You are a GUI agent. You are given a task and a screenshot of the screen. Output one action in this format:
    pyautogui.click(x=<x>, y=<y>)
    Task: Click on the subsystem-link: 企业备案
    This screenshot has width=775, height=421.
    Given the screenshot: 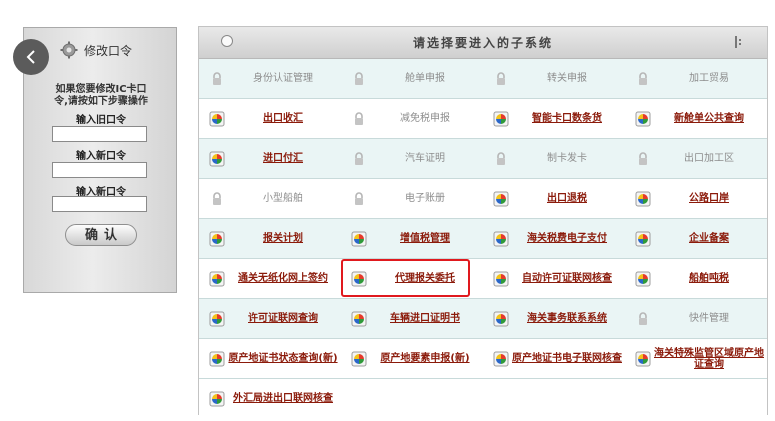 What is the action you would take?
    pyautogui.click(x=696, y=238)
    